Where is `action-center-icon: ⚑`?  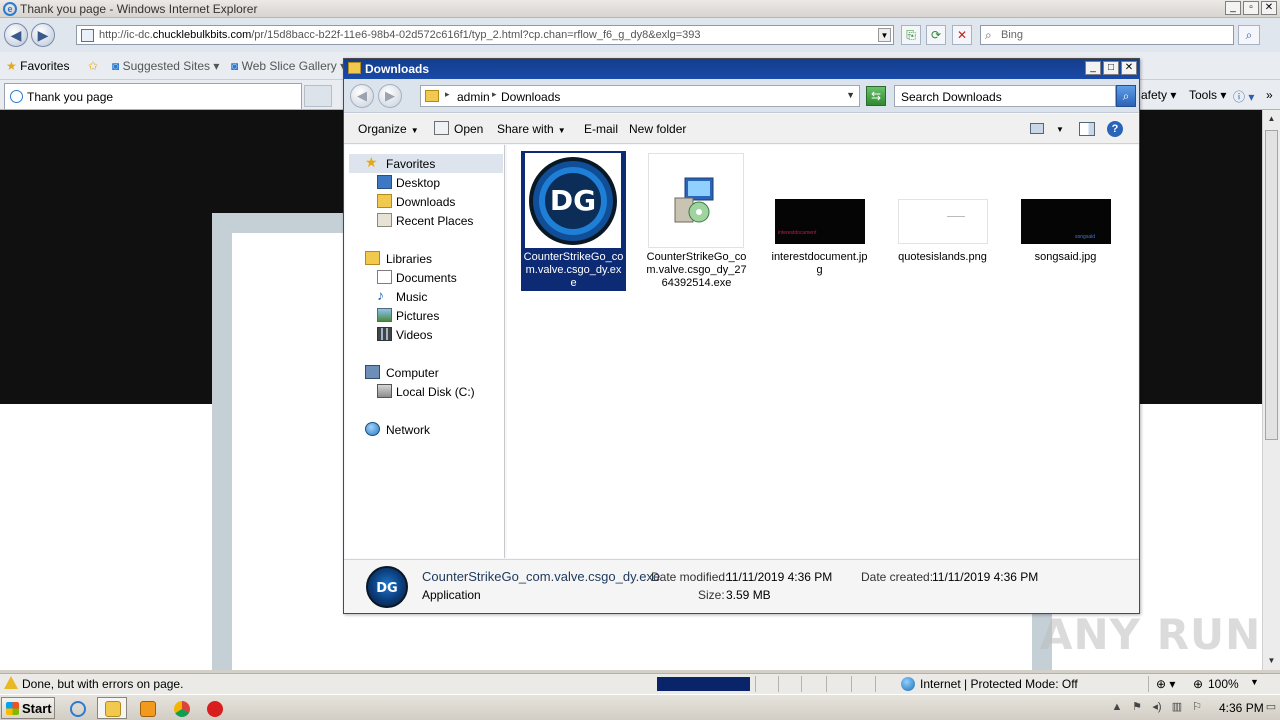 action-center-icon: ⚑ is located at coordinates (1137, 707).